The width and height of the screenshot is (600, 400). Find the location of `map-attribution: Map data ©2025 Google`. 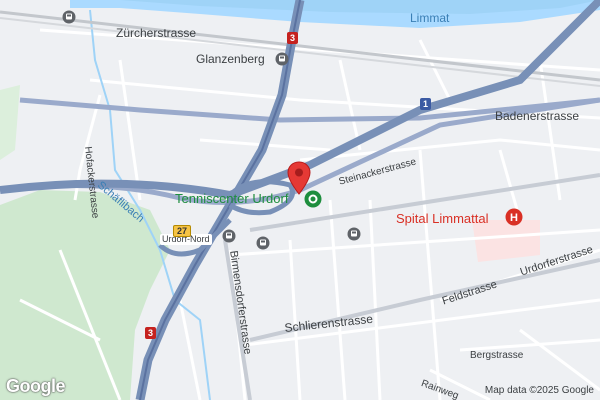

map-attribution: Map data ©2025 Google is located at coordinates (539, 390).